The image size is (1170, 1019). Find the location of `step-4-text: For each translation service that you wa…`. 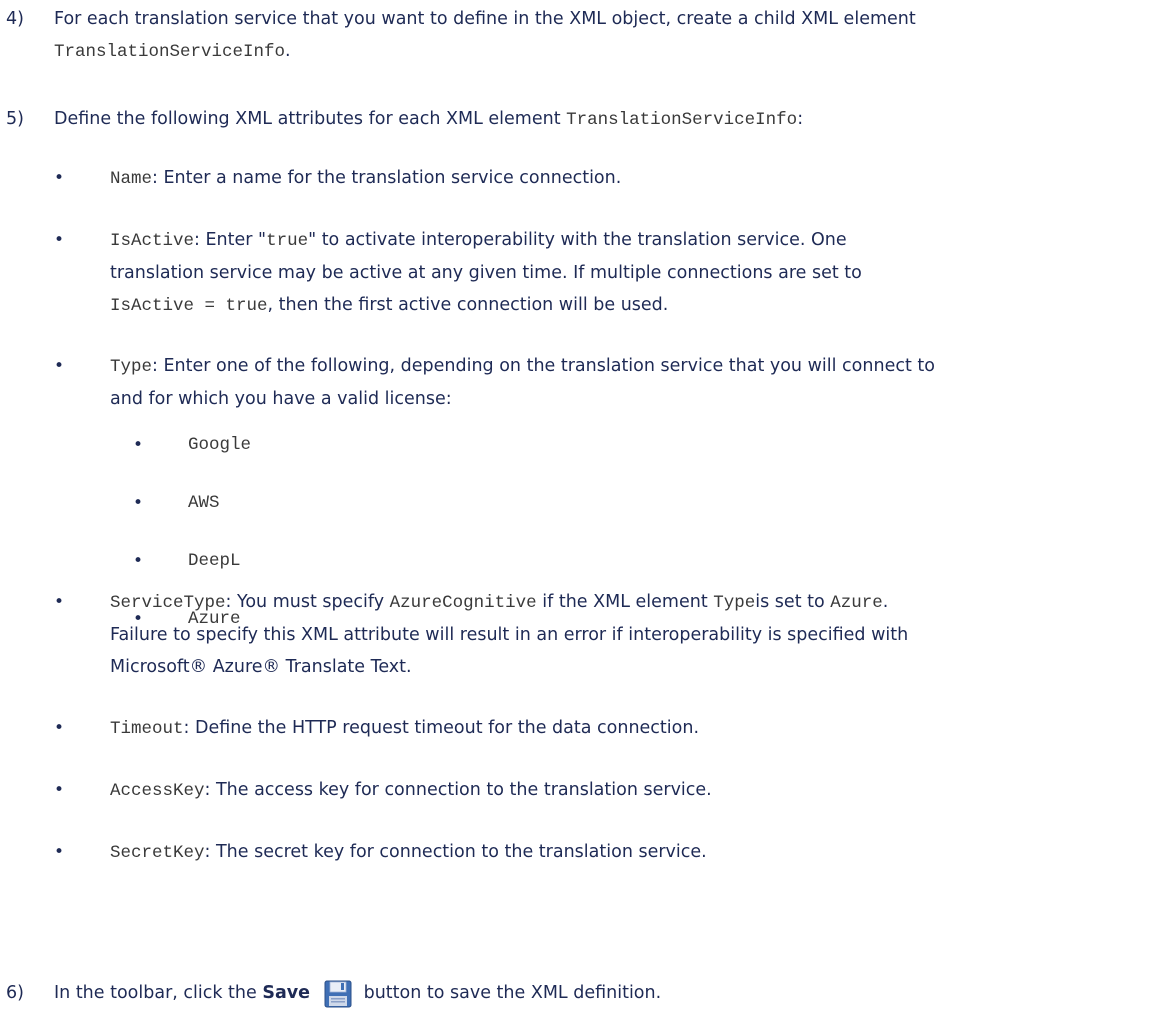

step-4-text: For each translation service that you wa… is located at coordinates (604, 35).